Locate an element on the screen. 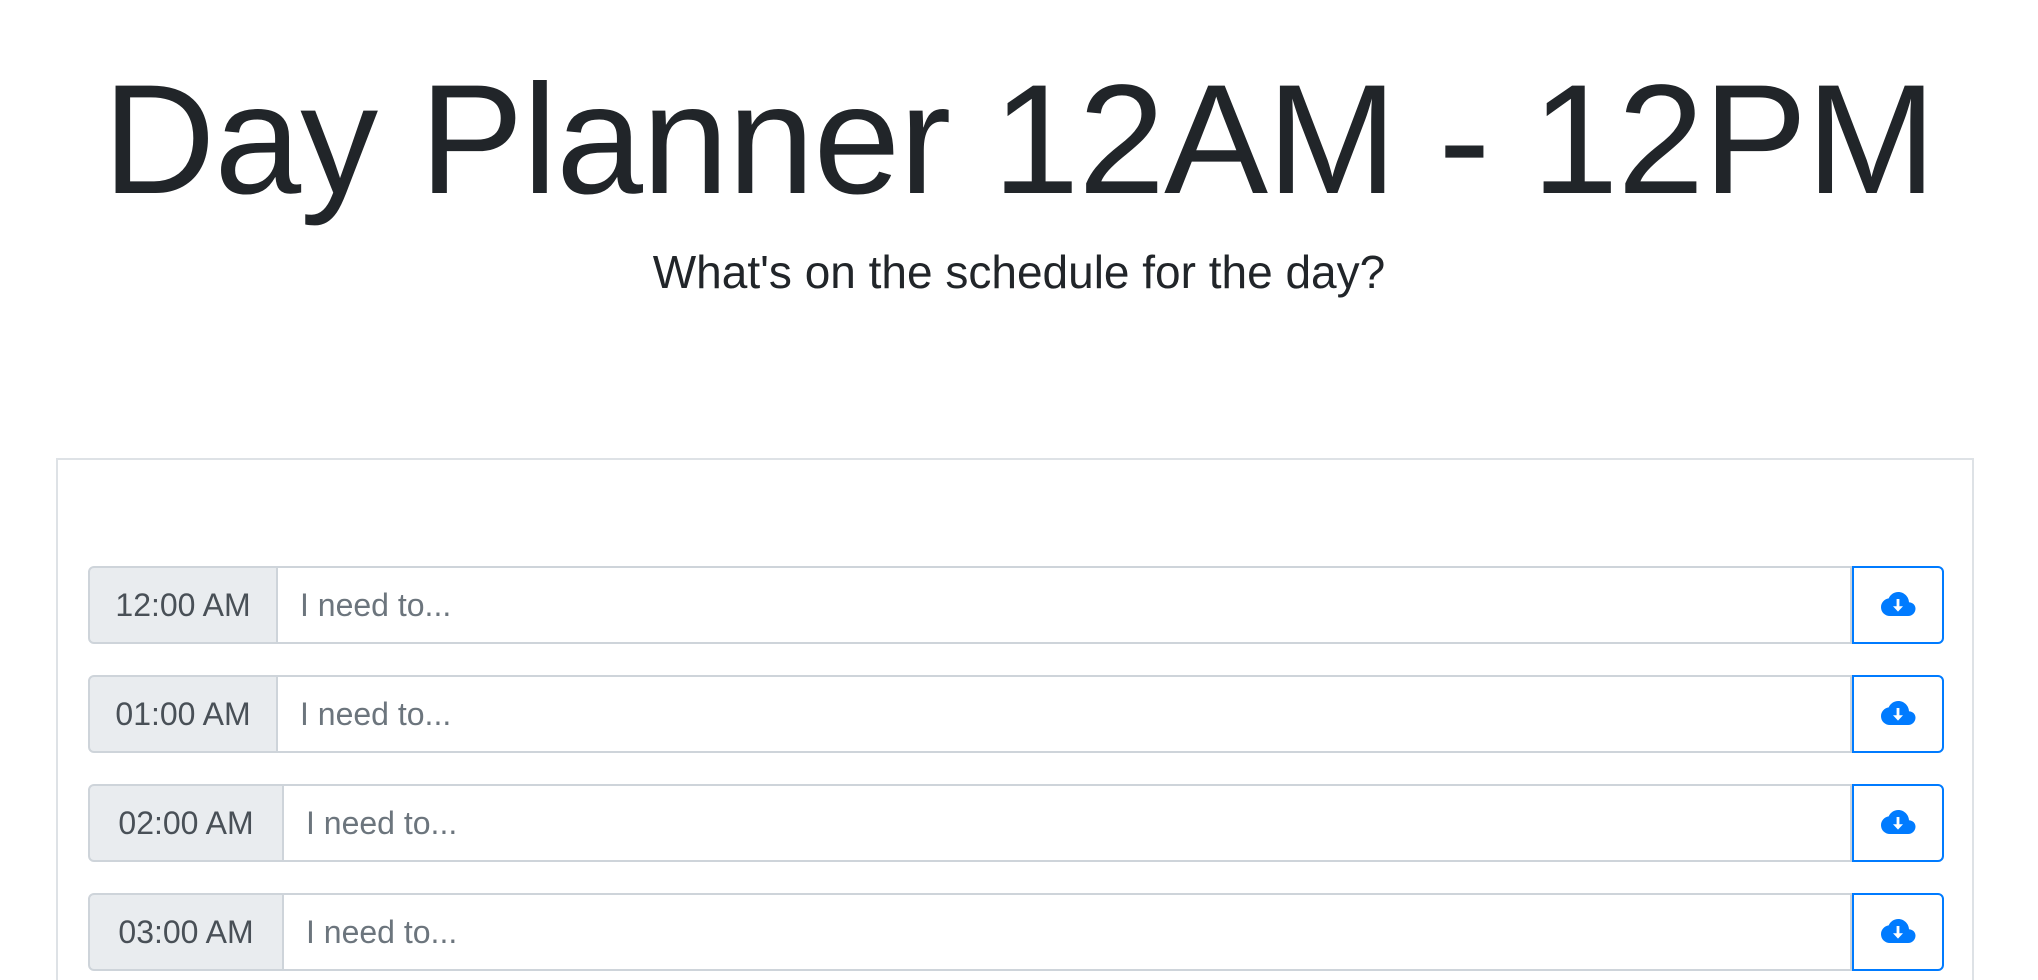  time-block-row: 03:00 AM is located at coordinates (1016, 932).